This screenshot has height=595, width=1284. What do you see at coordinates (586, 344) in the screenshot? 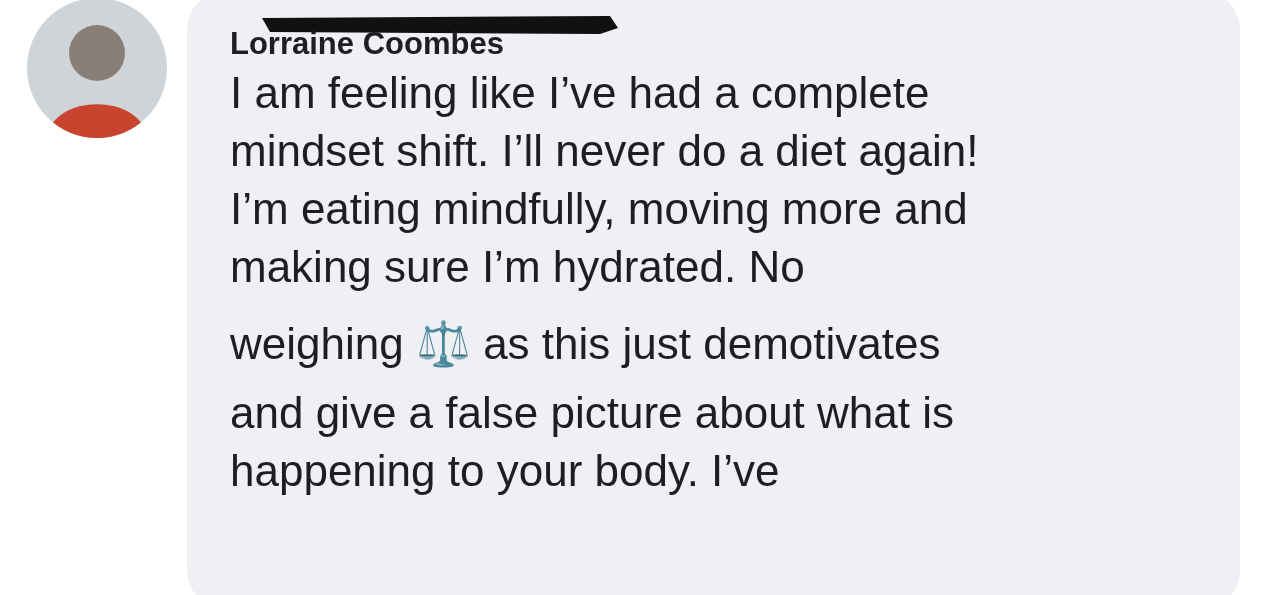
I see `comment-text-line: weighing ⚖ as this just demotivates` at bounding box center [586, 344].